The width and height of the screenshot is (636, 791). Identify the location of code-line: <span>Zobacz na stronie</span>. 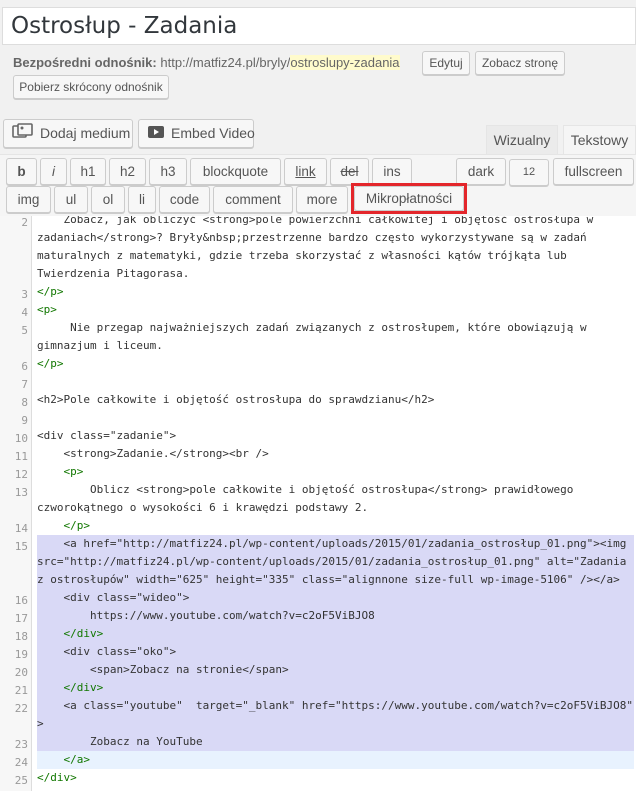
(163, 669).